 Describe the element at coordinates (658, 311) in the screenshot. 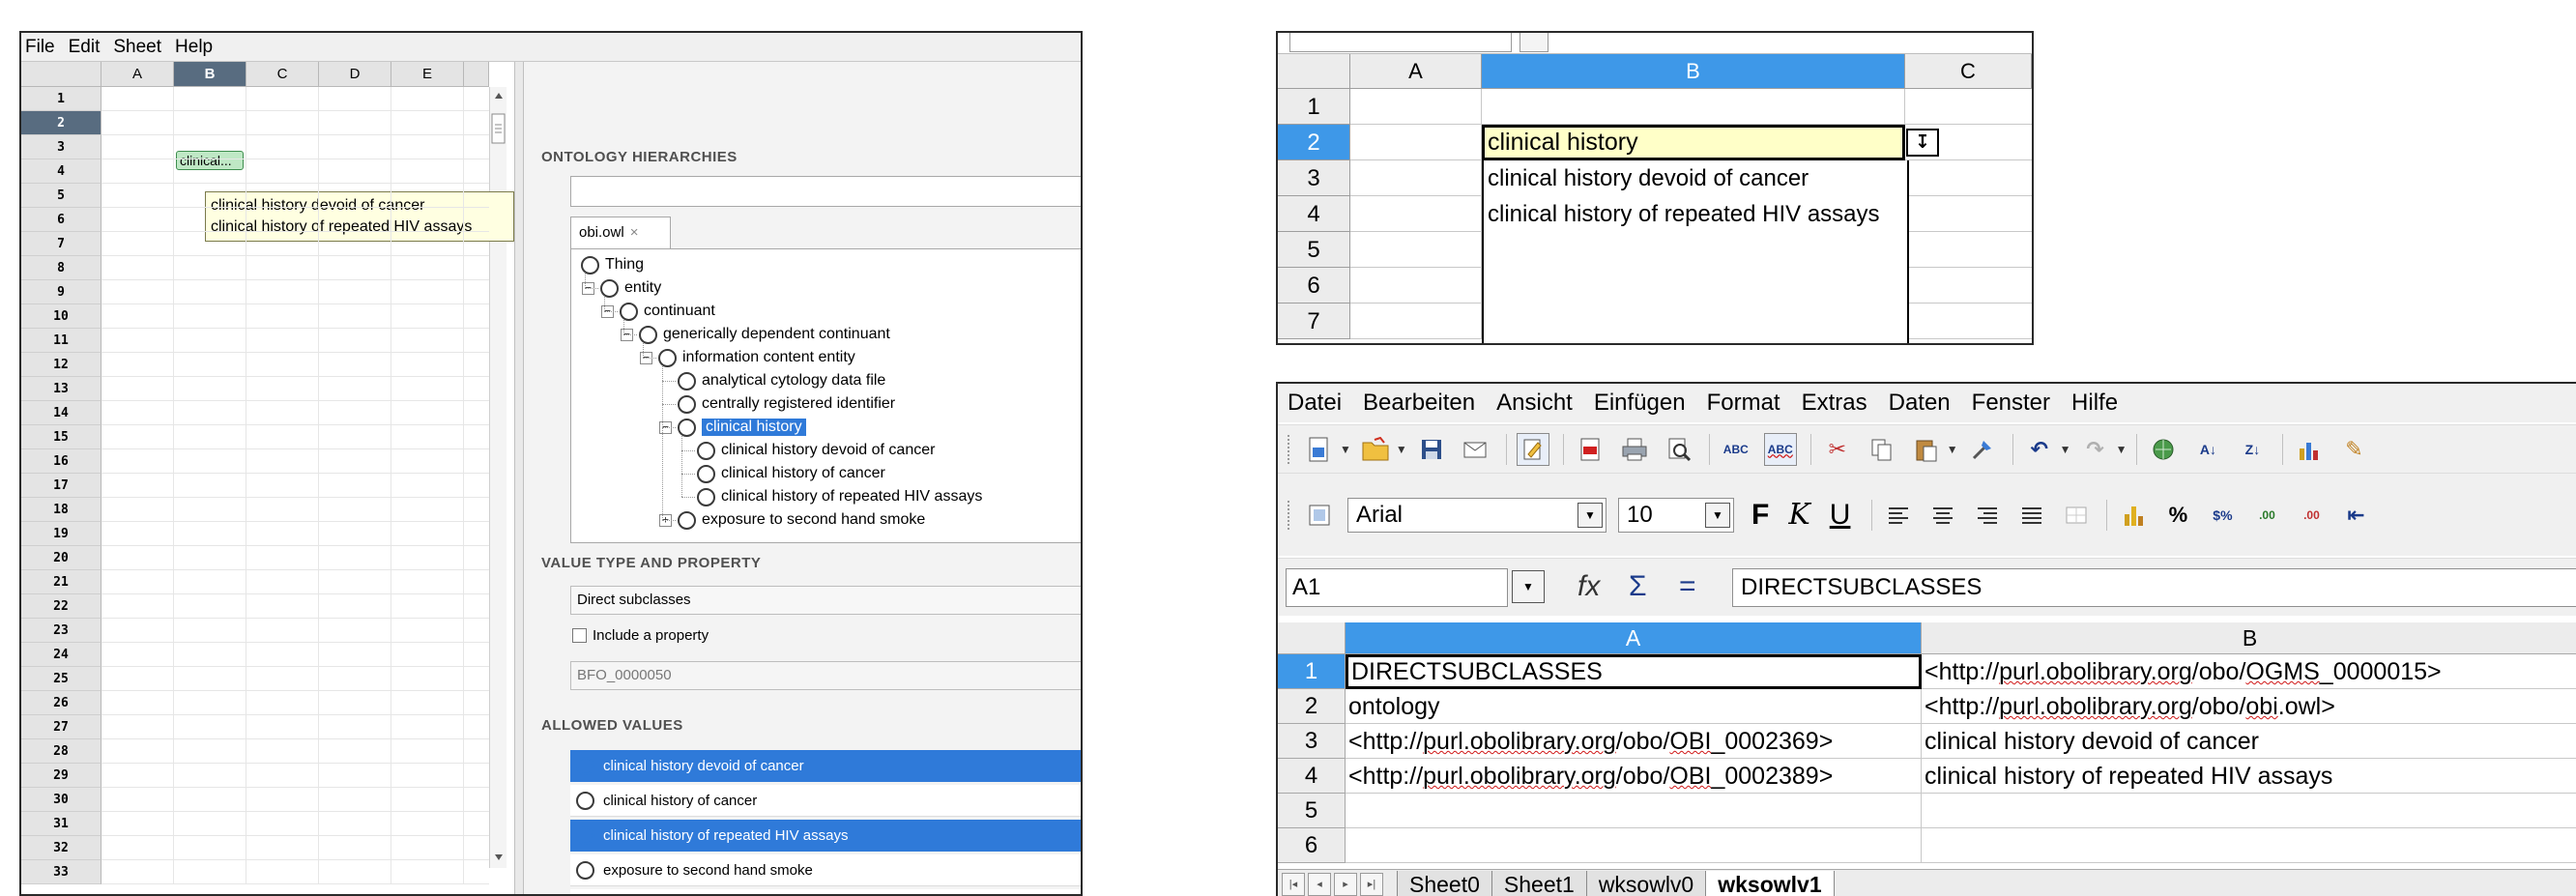

I see `tree-node: − continuant` at that location.